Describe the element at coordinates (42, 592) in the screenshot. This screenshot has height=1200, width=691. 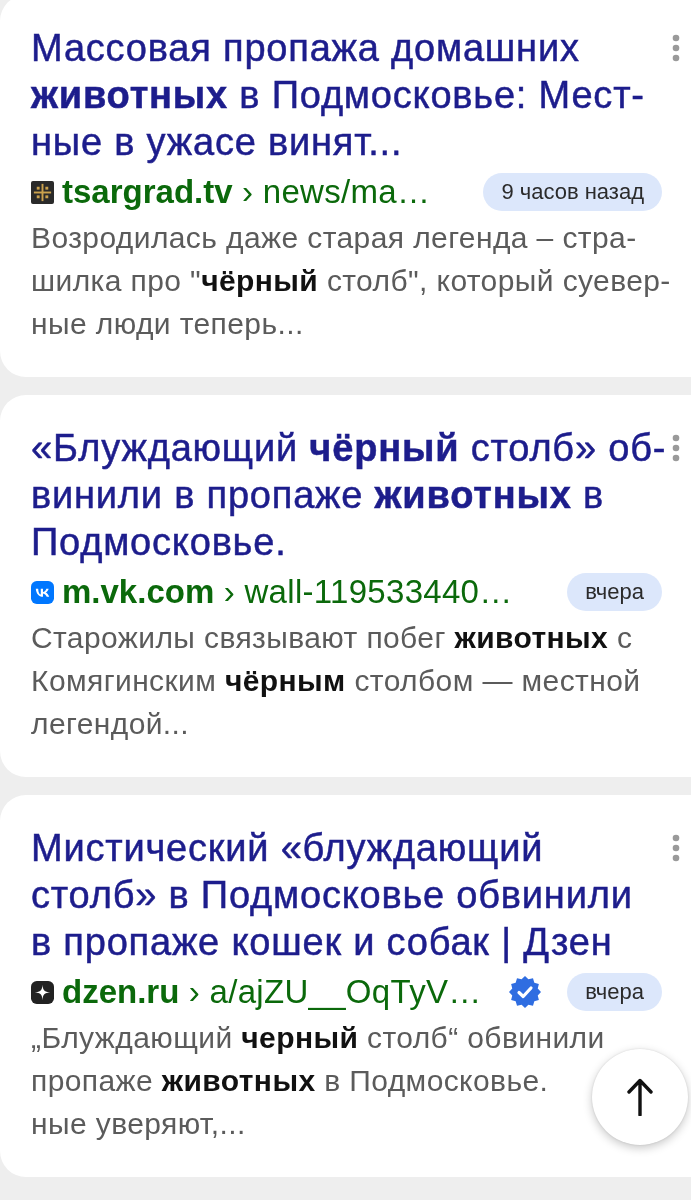
I see `site-logo-icon` at that location.